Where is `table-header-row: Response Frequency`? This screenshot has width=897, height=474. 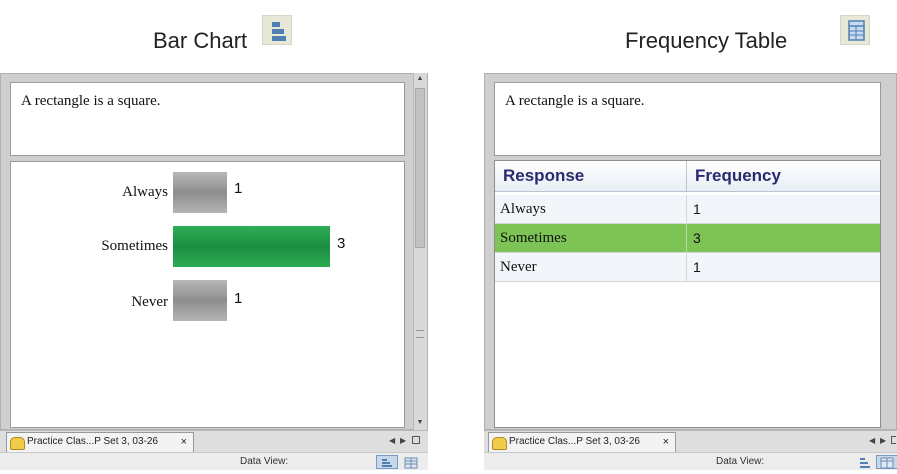 table-header-row: Response Frequency is located at coordinates (687, 176).